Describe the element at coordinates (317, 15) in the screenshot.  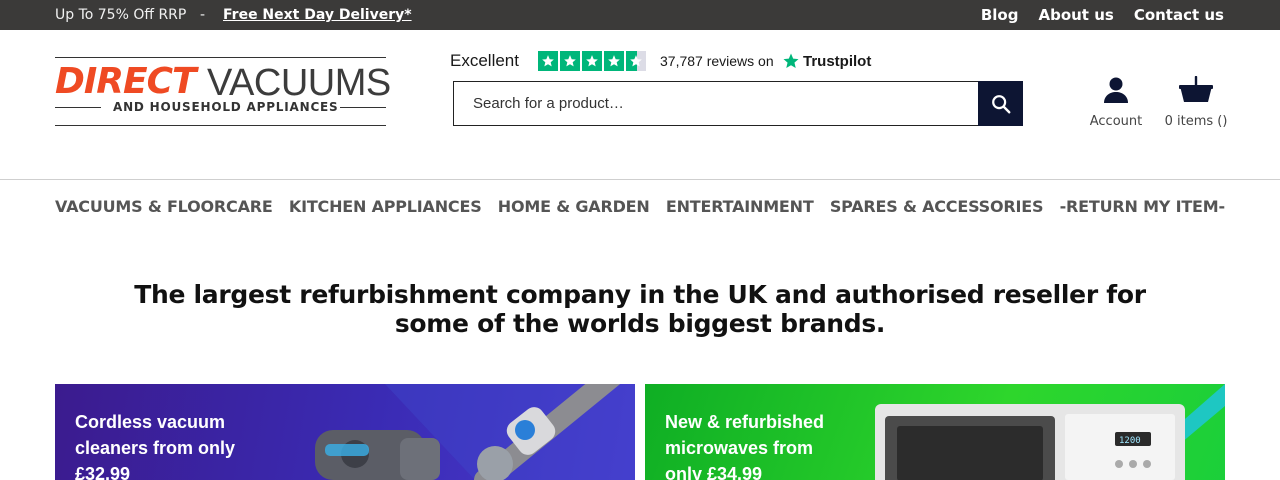
I see `free-delivery-link: Free Next Day Delivery*` at that location.